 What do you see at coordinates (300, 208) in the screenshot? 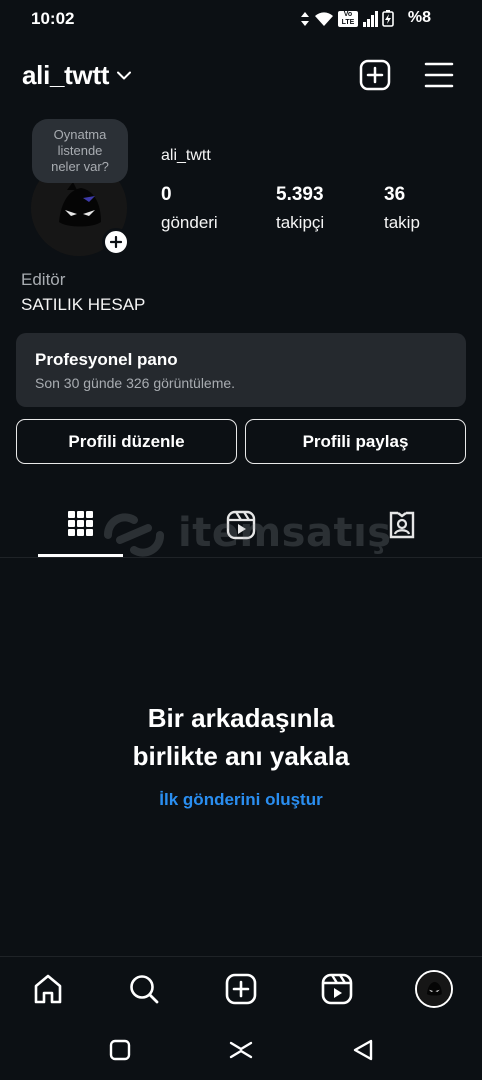
I see `stat-followers: 5.393 takipçi` at bounding box center [300, 208].